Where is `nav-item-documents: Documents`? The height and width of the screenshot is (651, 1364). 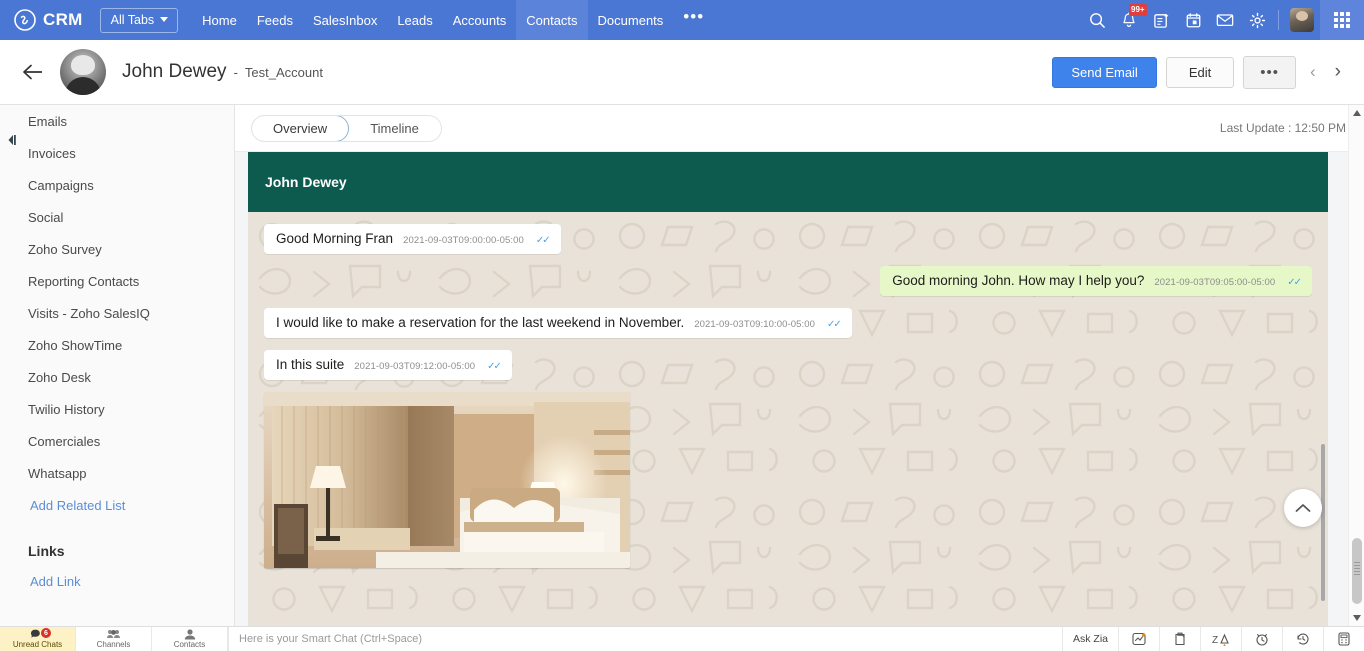 nav-item-documents: Documents is located at coordinates (631, 20).